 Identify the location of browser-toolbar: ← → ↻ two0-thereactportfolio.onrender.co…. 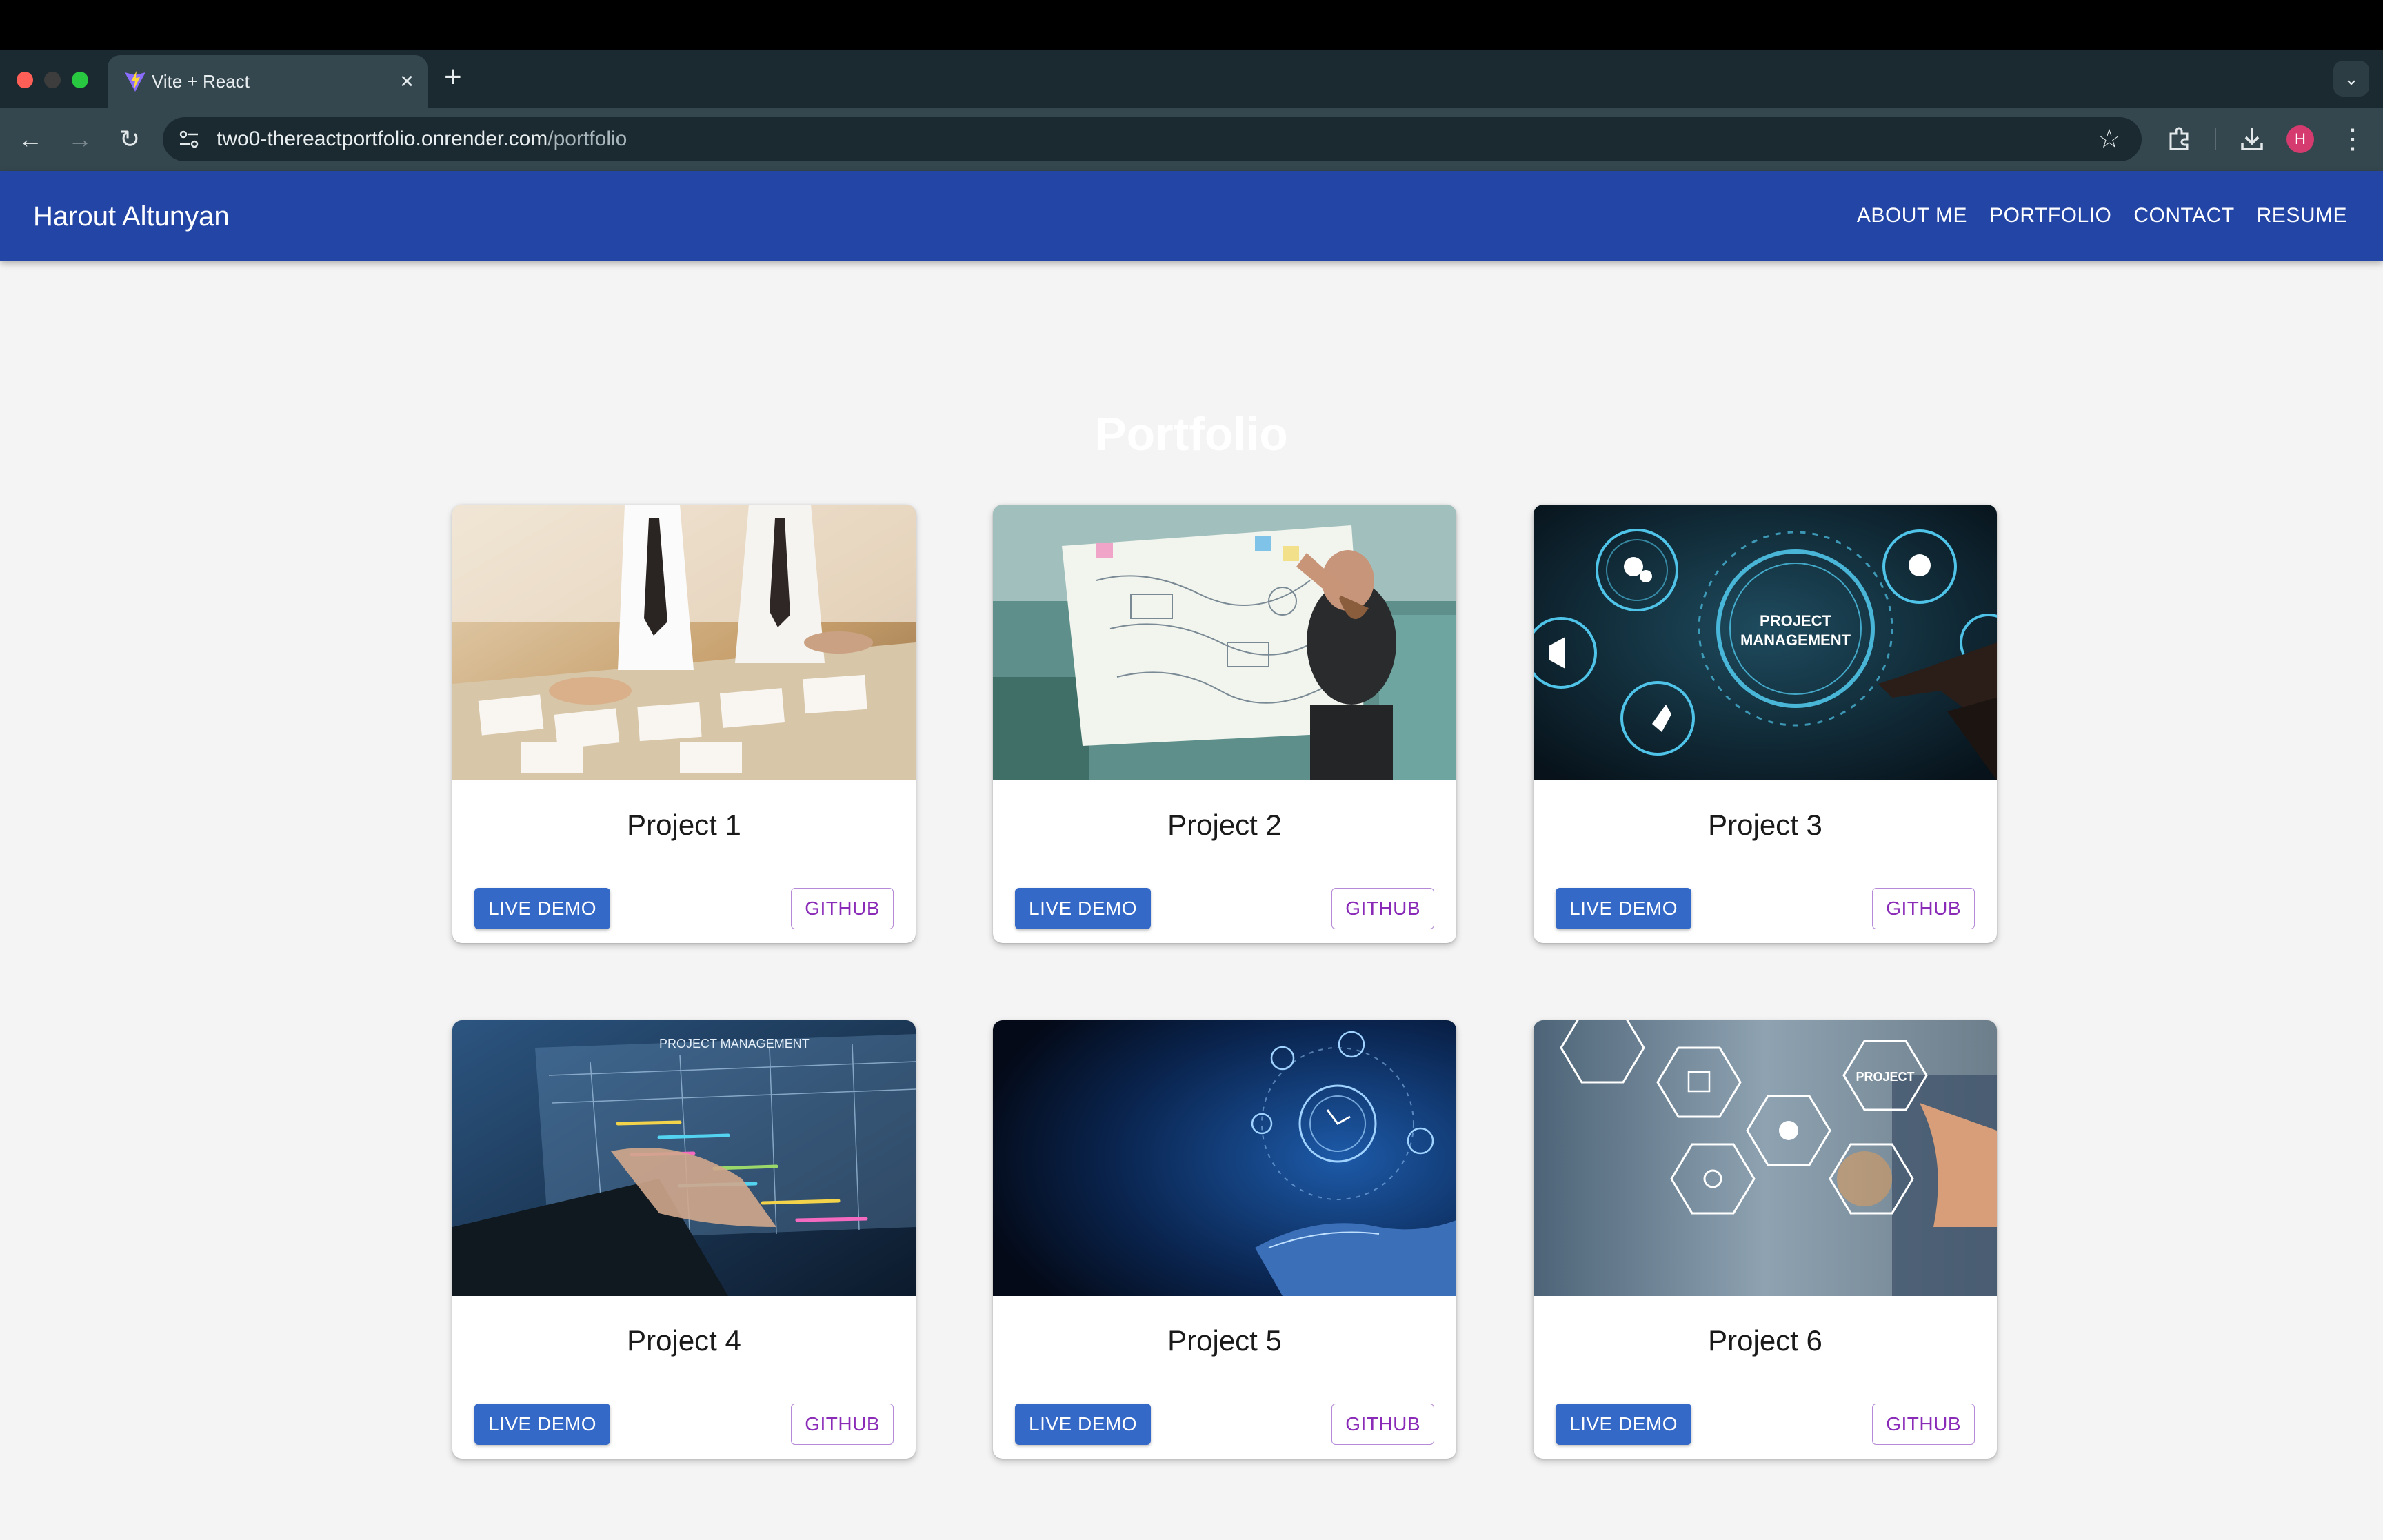
(1191, 140).